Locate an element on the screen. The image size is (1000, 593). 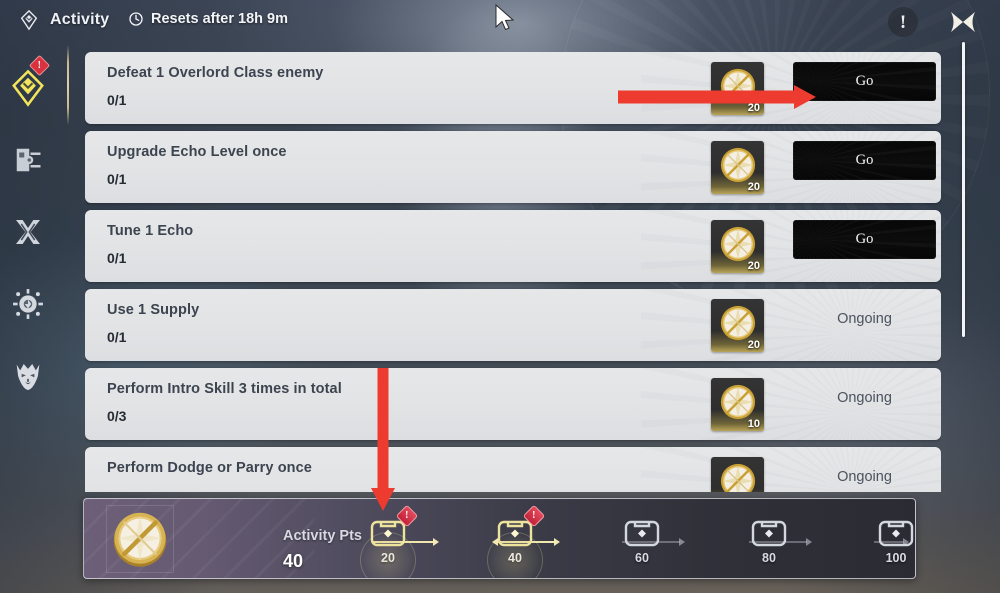
close-button is located at coordinates (963, 22).